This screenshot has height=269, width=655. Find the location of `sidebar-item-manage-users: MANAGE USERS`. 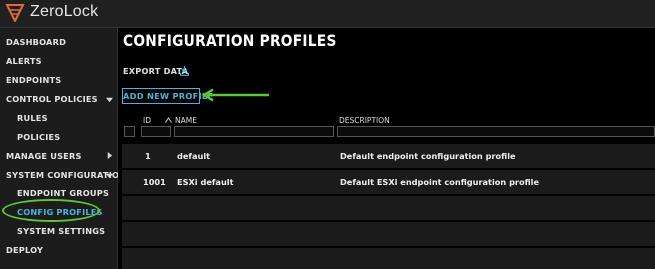

sidebar-item-manage-users: MANAGE USERS is located at coordinates (44, 156).